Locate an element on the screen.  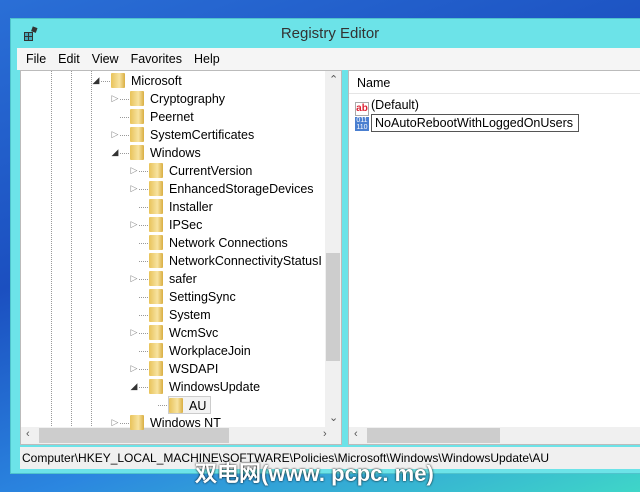
tree-item-label: Windows is located at coordinates (175, 153).